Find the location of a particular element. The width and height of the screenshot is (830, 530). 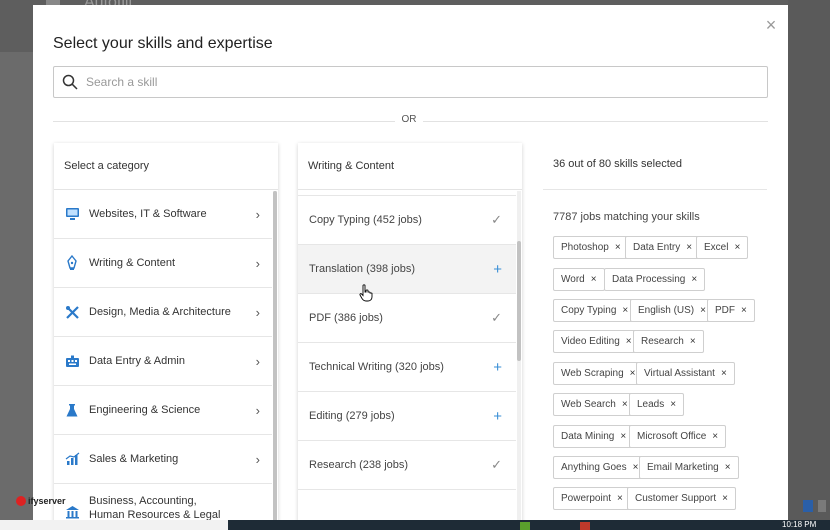

skills-count: 36 out of 80 skills selected is located at coordinates (618, 164).